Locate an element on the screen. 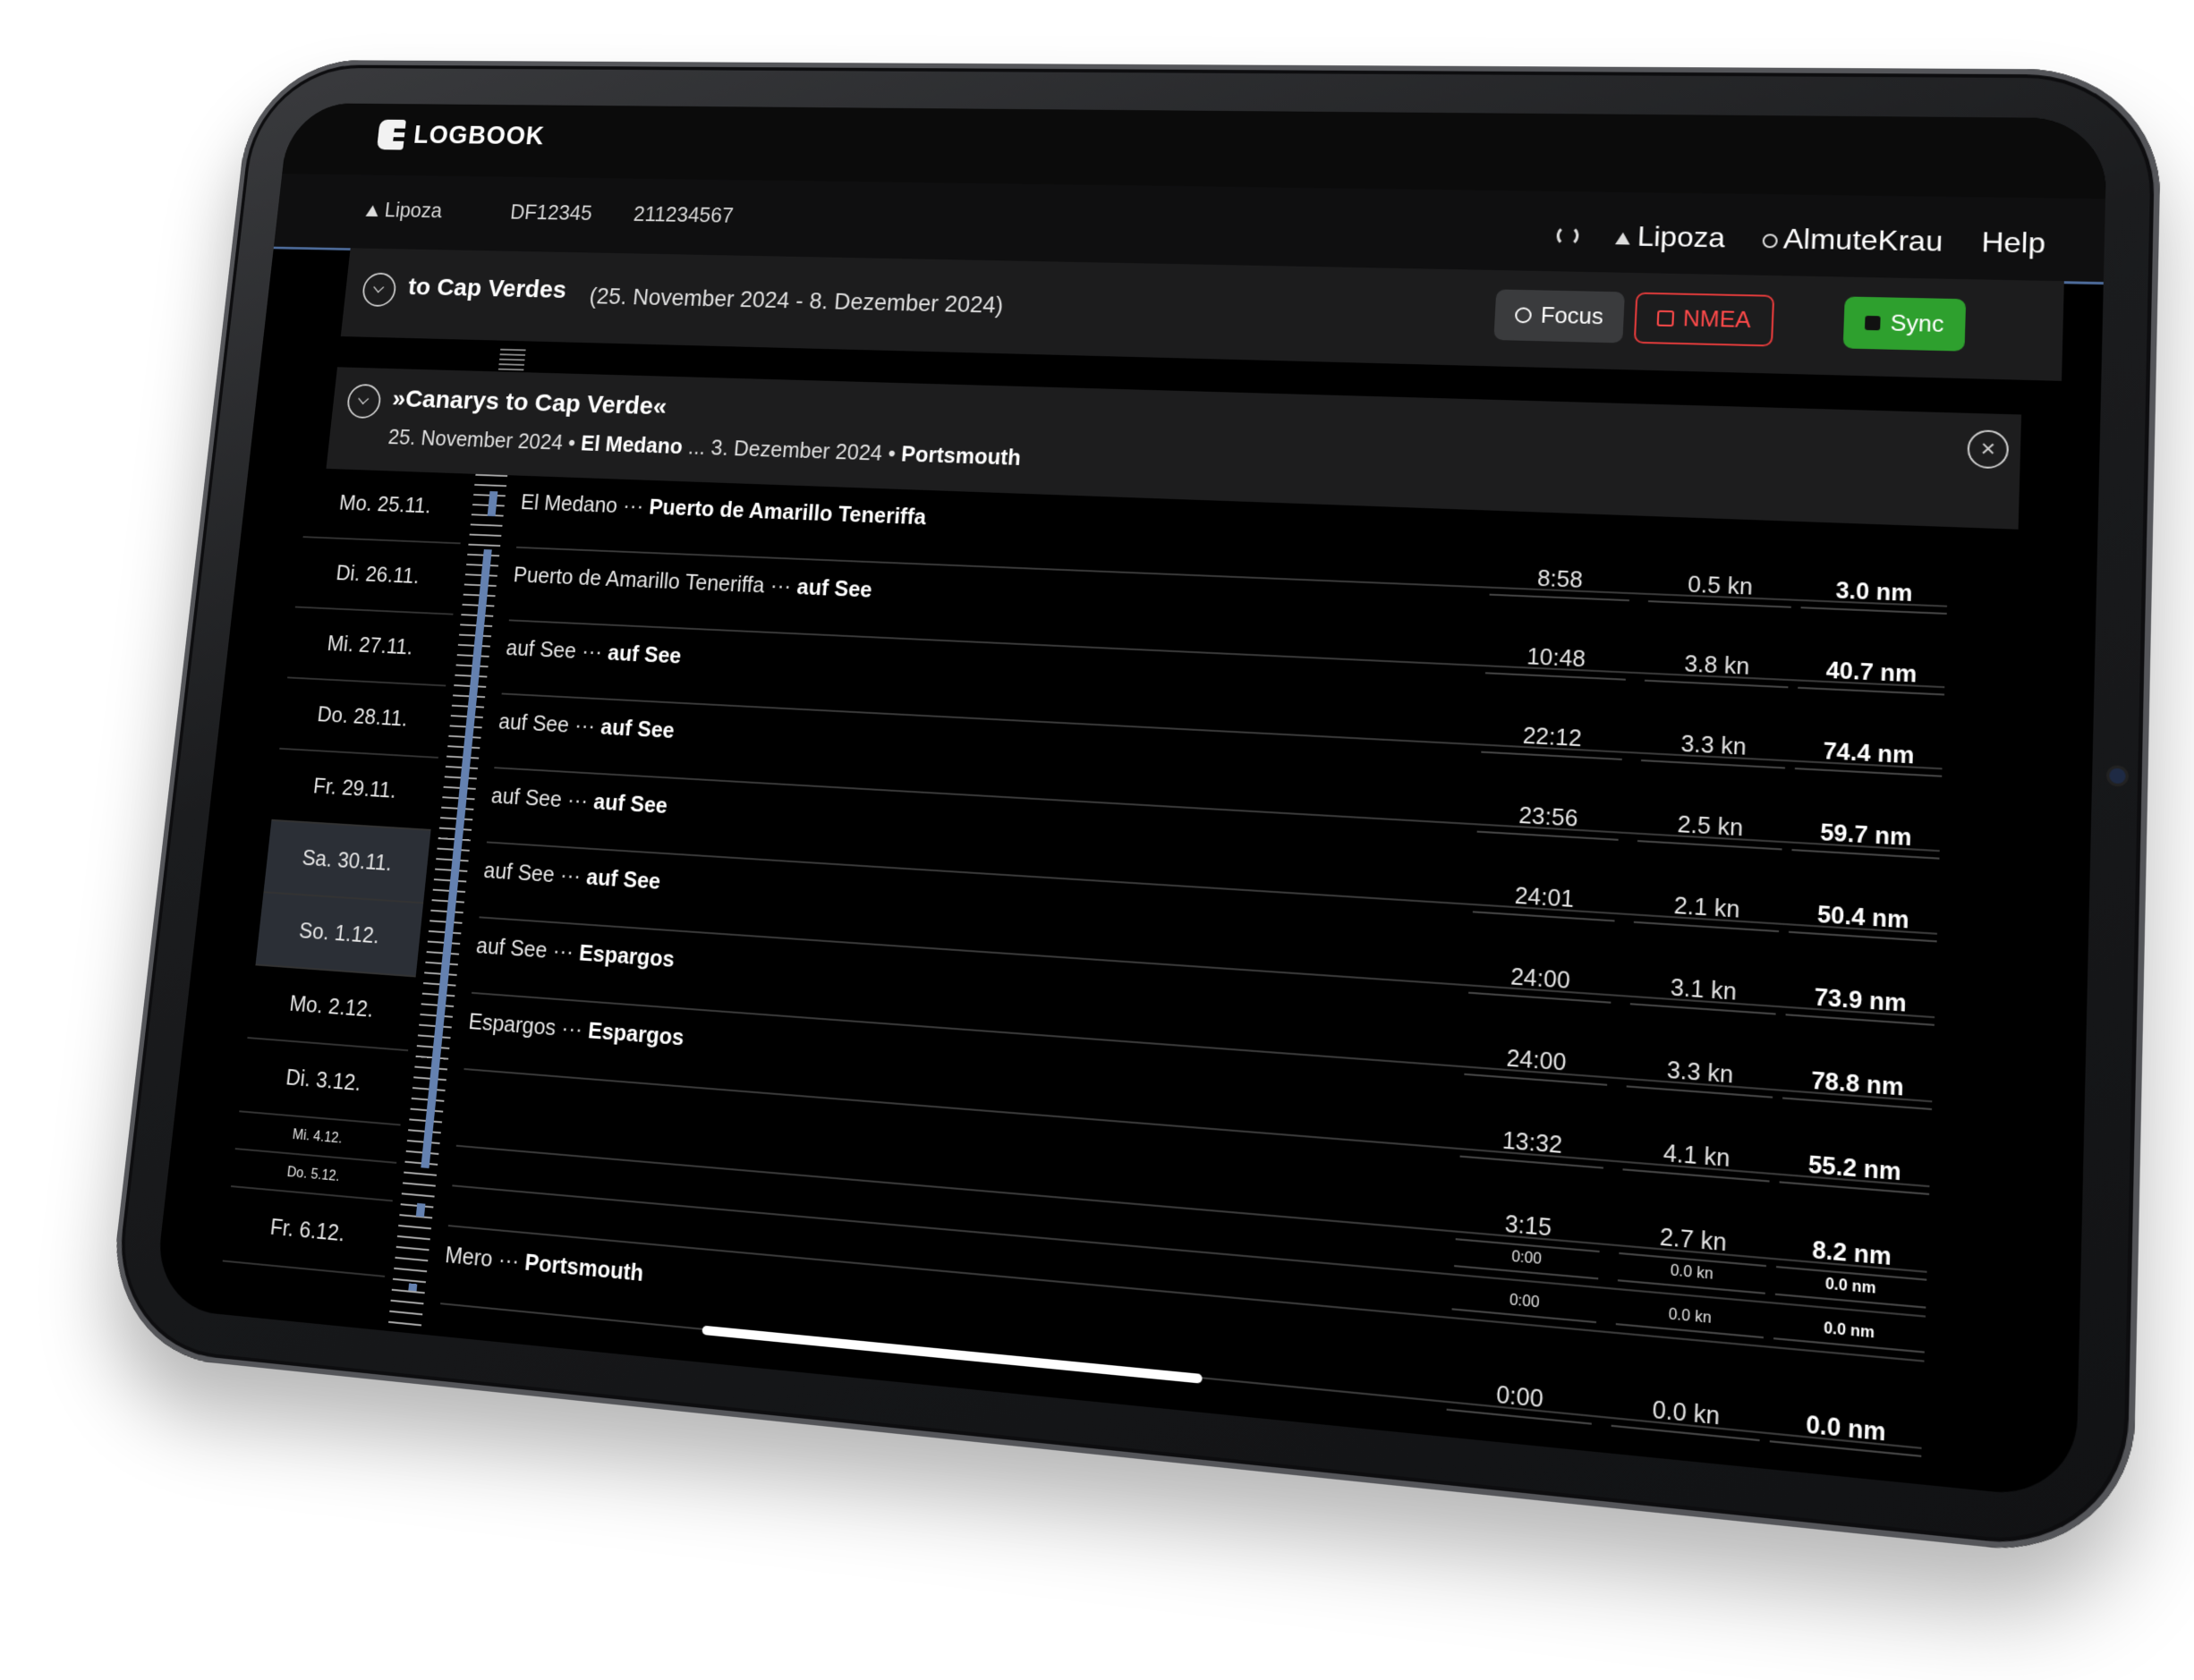  focus-label: Focus is located at coordinates (1572, 315).